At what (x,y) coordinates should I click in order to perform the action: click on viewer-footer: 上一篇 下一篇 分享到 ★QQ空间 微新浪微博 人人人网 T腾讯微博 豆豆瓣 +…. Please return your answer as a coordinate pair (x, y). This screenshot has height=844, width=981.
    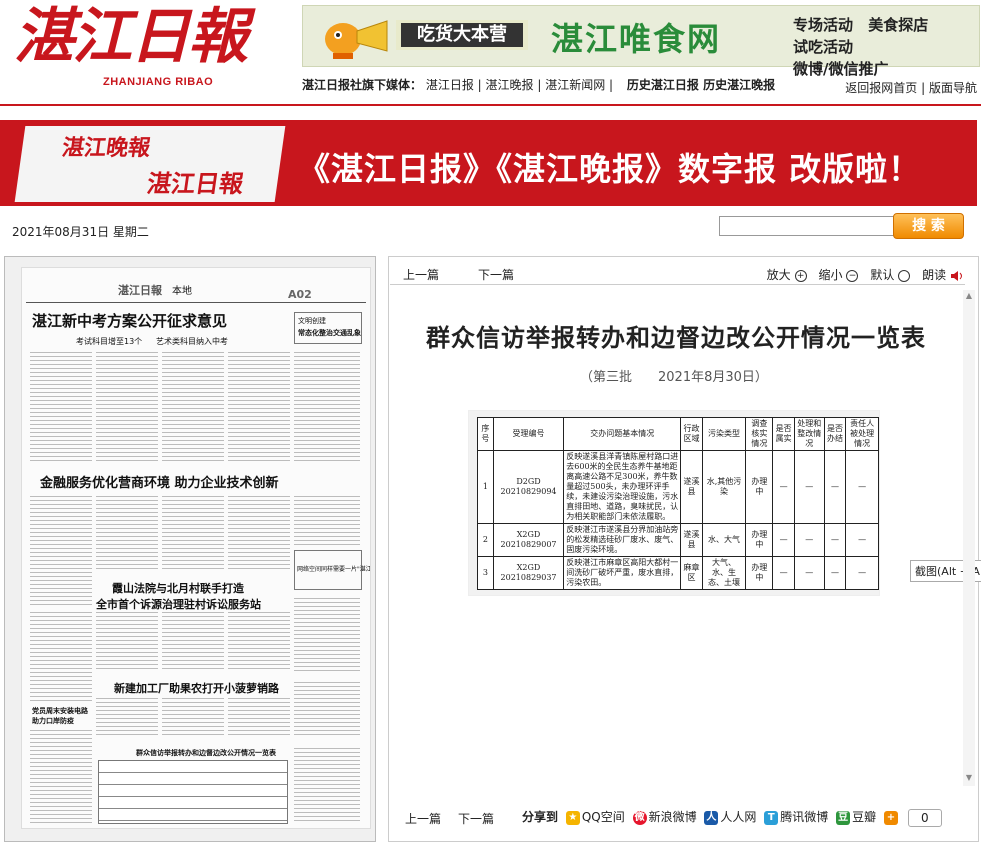
    Looking at the image, I should click on (686, 818).